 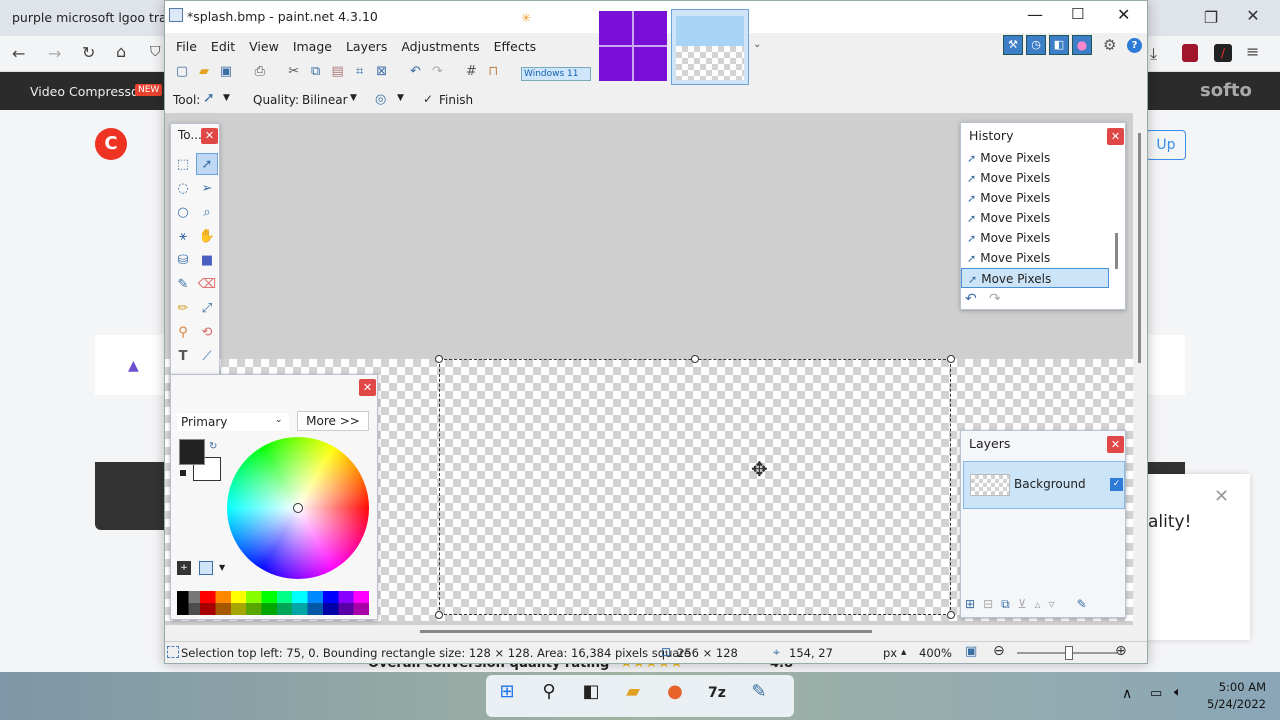 I want to click on move-selection-icon: ➢, so click(x=207, y=189).